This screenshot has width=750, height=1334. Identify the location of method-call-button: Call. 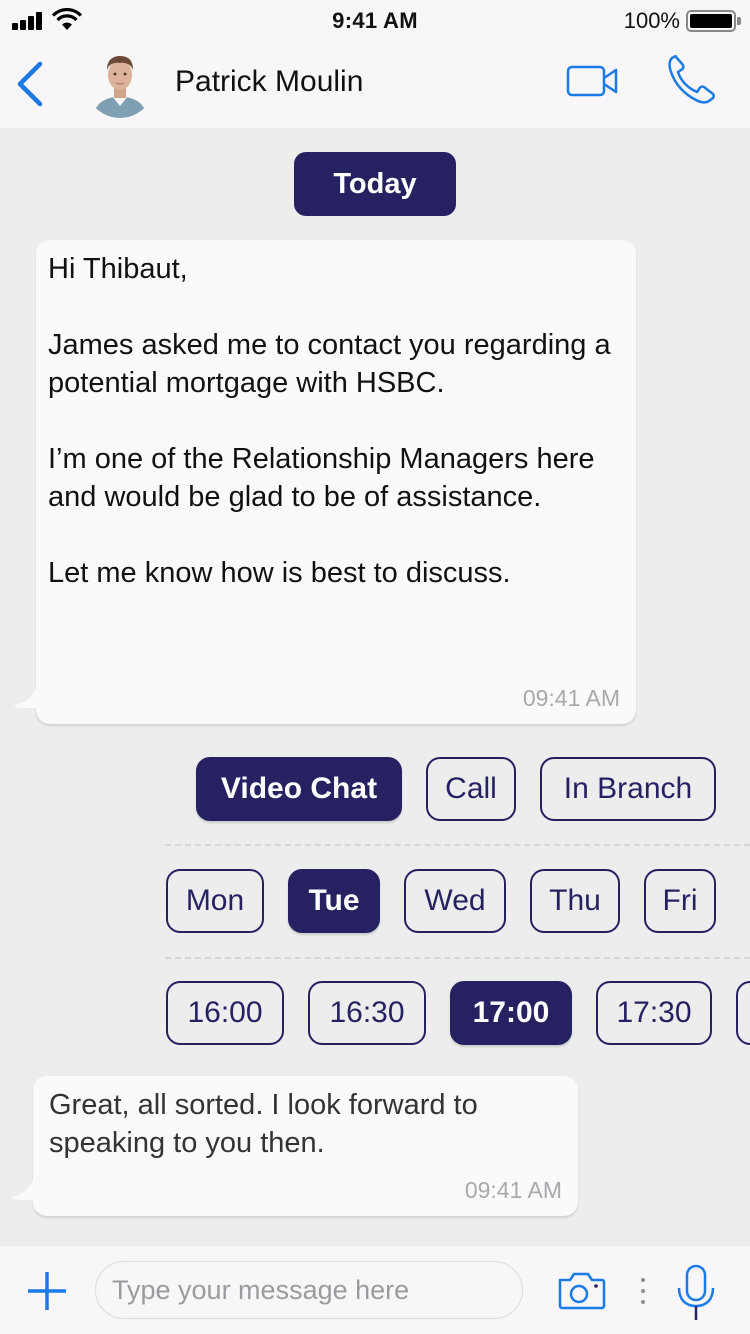
(471, 789).